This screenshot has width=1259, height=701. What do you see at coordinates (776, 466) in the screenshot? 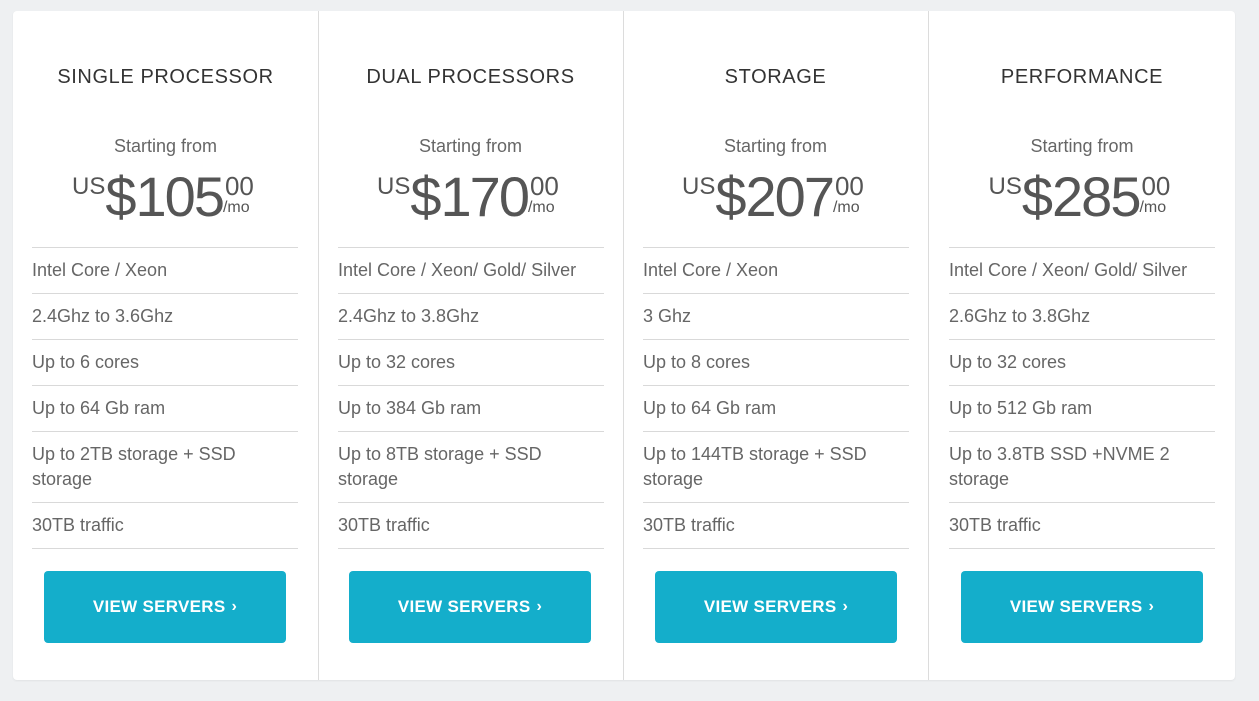
I see `feature-storage: Up to 144TB storage + SSD storage` at bounding box center [776, 466].